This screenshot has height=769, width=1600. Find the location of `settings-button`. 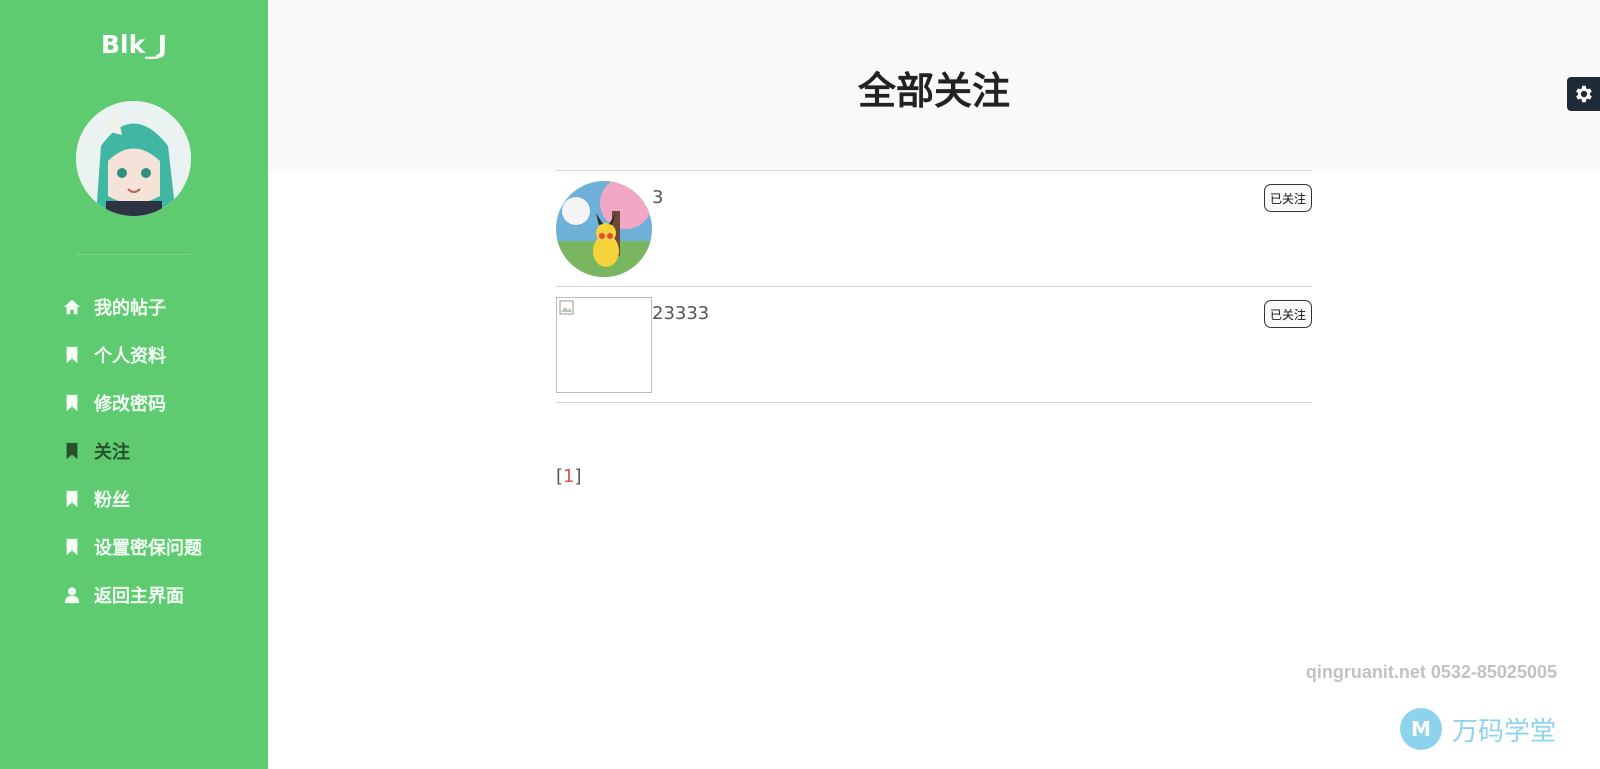

settings-button is located at coordinates (1583, 94).